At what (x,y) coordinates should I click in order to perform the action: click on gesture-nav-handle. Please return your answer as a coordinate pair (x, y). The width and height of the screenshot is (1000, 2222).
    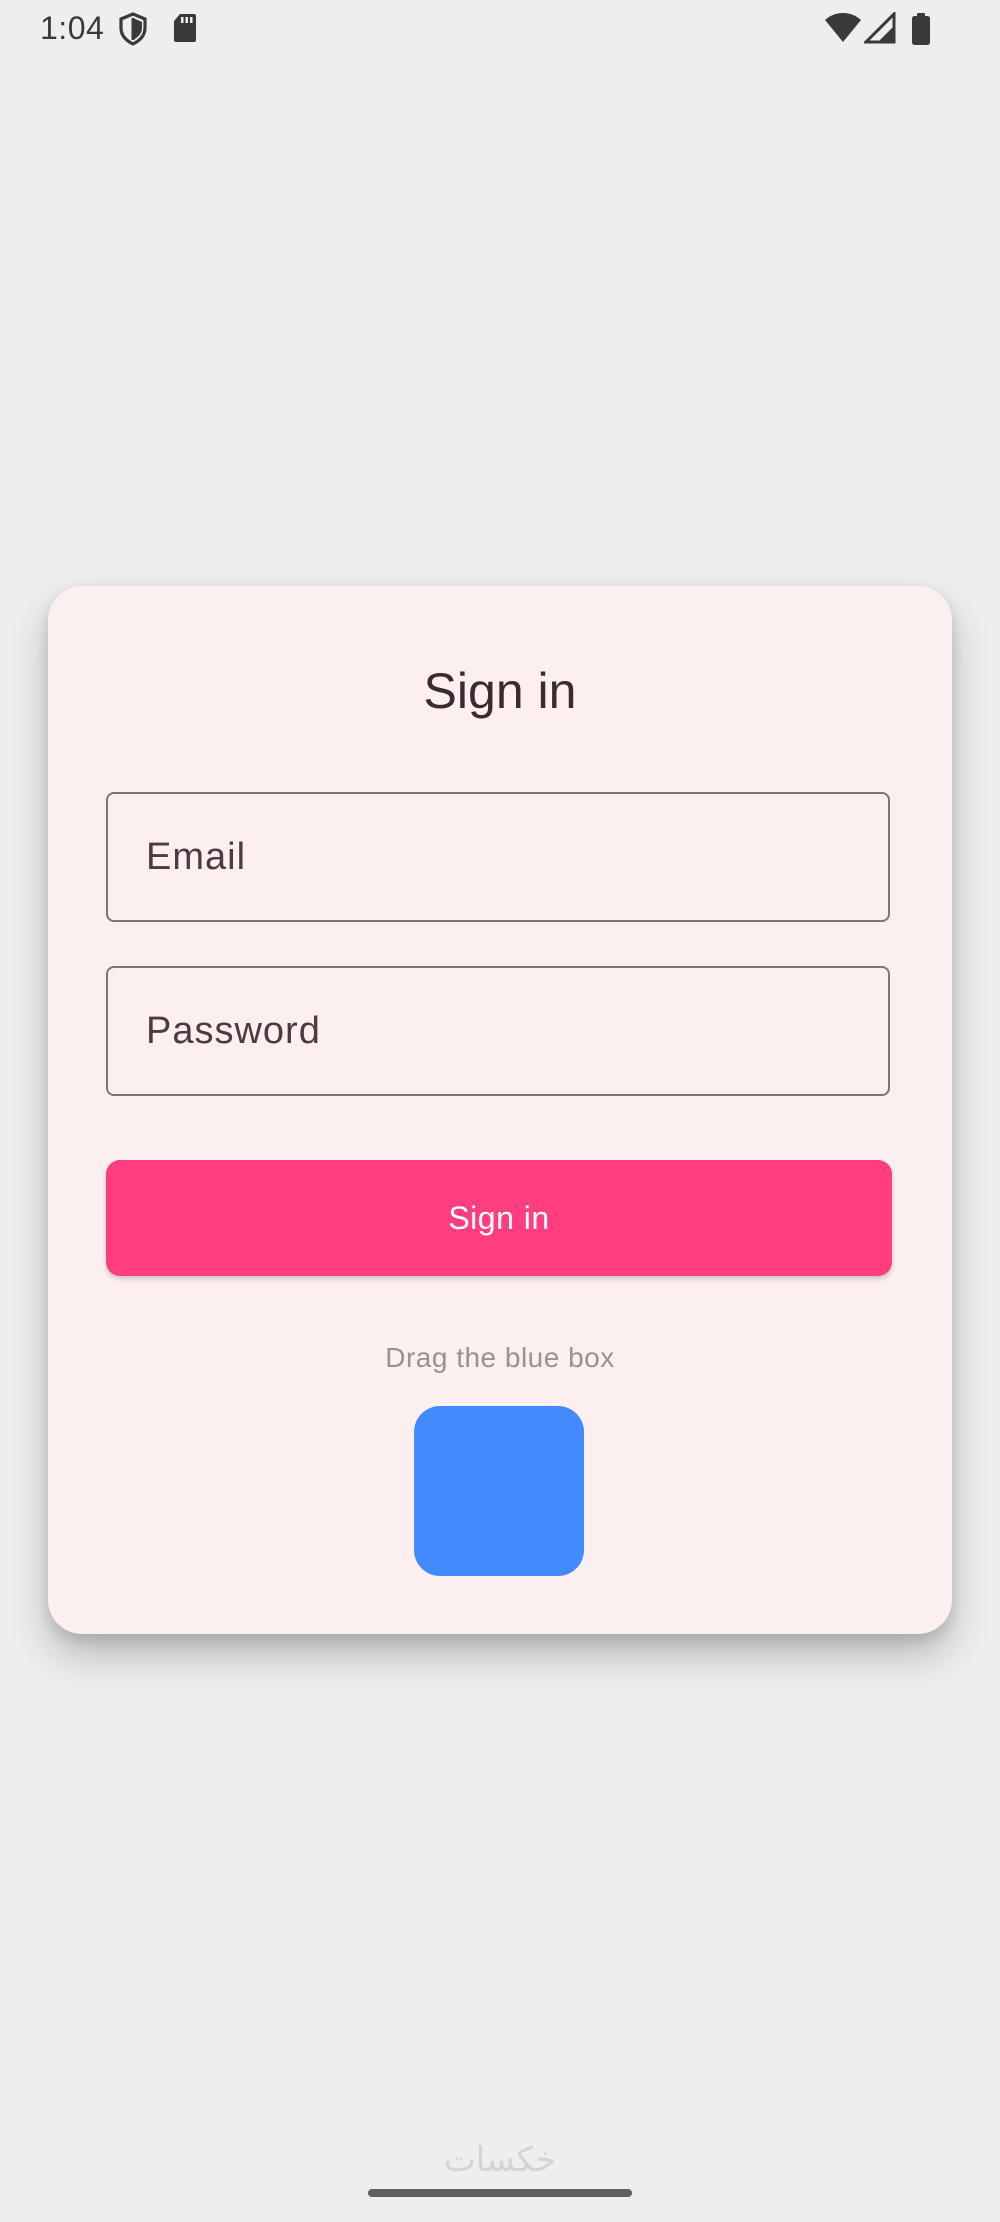
    Looking at the image, I should click on (500, 2193).